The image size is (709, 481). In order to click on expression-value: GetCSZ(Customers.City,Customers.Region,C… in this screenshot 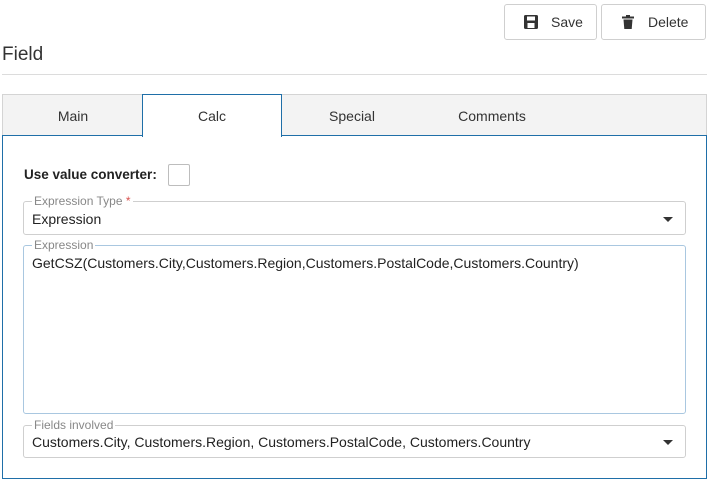, I will do `click(305, 263)`.